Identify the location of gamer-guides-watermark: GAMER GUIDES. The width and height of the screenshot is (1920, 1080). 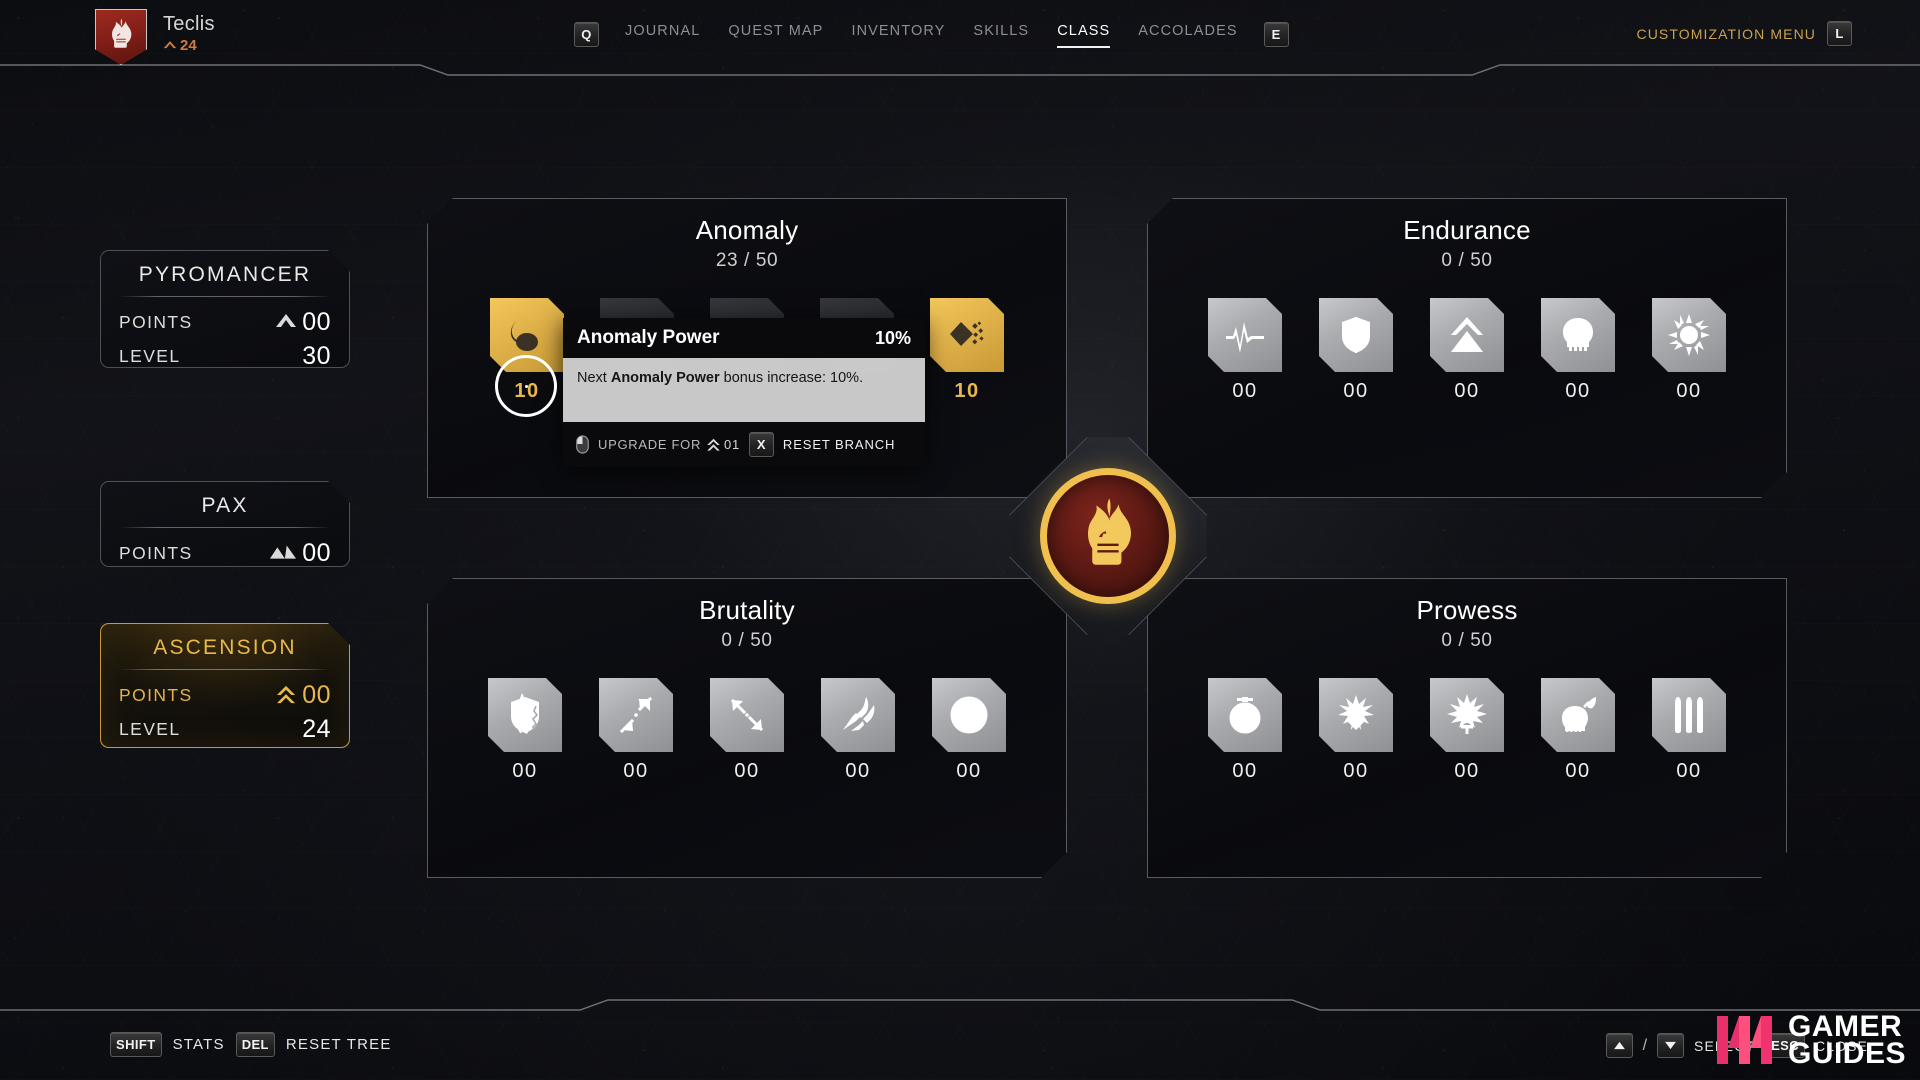
(1810, 1040).